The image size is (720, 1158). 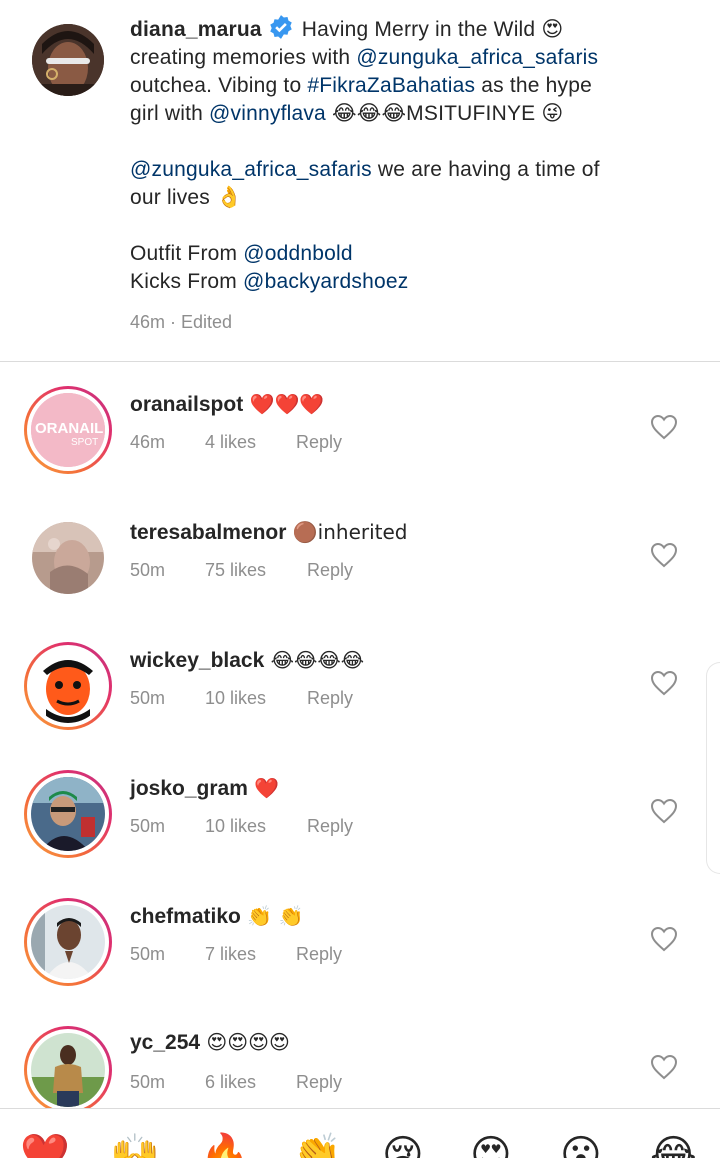 I want to click on comment-meta: 50m 7 likes Reply, so click(x=236, y=954).